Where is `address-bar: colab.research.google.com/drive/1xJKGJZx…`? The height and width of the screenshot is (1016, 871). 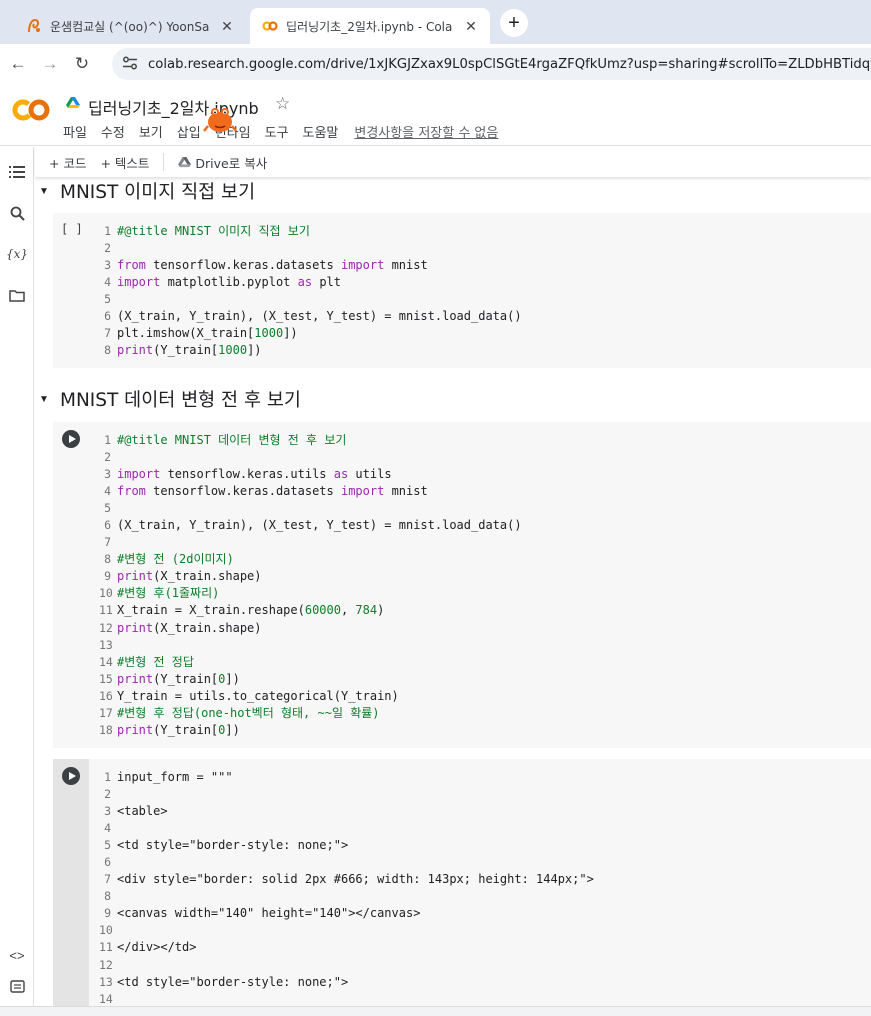 address-bar: colab.research.google.com/drive/1xJKGJZx… is located at coordinates (491, 64).